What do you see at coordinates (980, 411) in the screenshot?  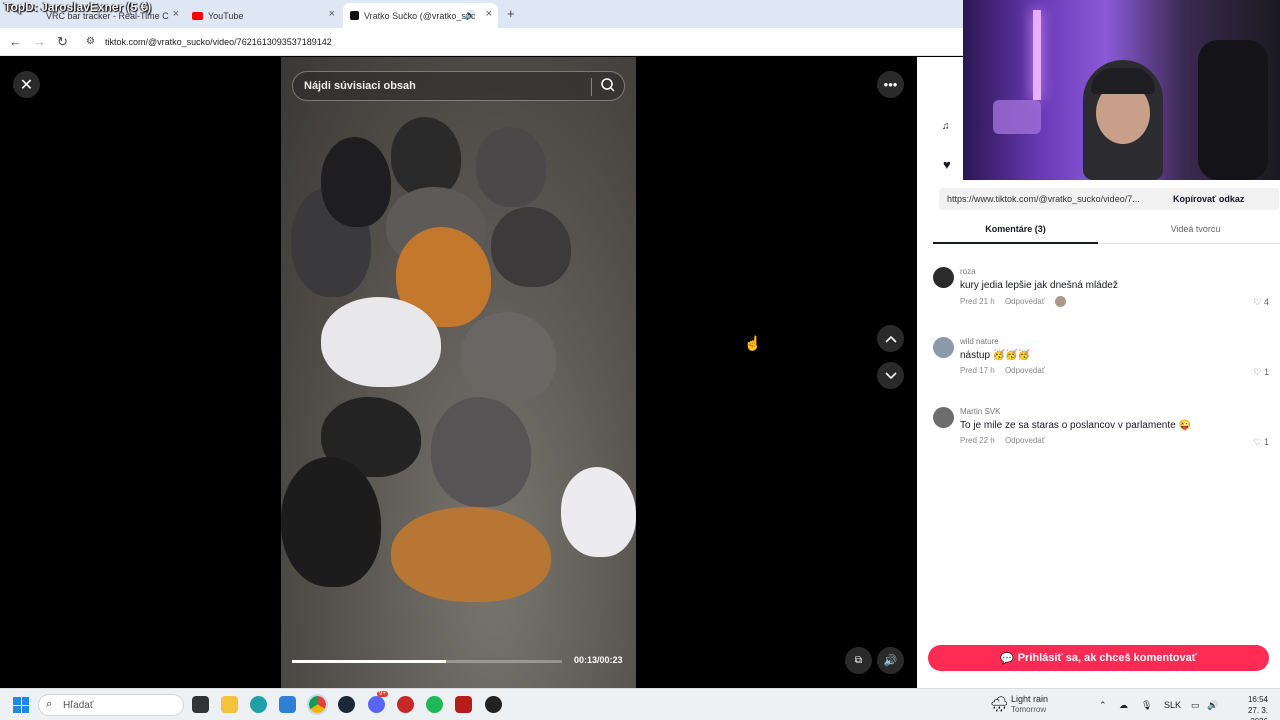 I see `comment-username: Martin SVK` at bounding box center [980, 411].